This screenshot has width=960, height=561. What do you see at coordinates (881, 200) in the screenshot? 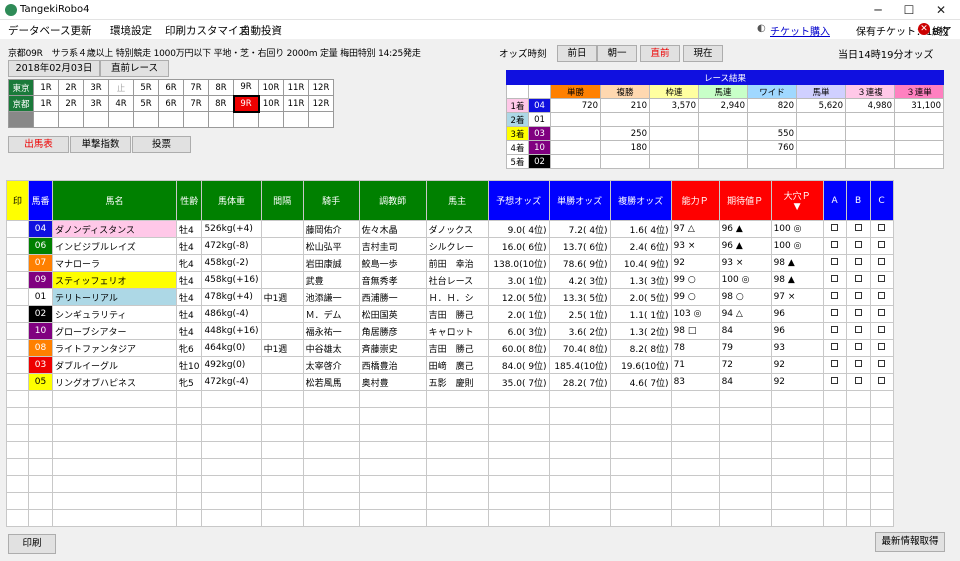
I see `column-header: C` at bounding box center [881, 200].